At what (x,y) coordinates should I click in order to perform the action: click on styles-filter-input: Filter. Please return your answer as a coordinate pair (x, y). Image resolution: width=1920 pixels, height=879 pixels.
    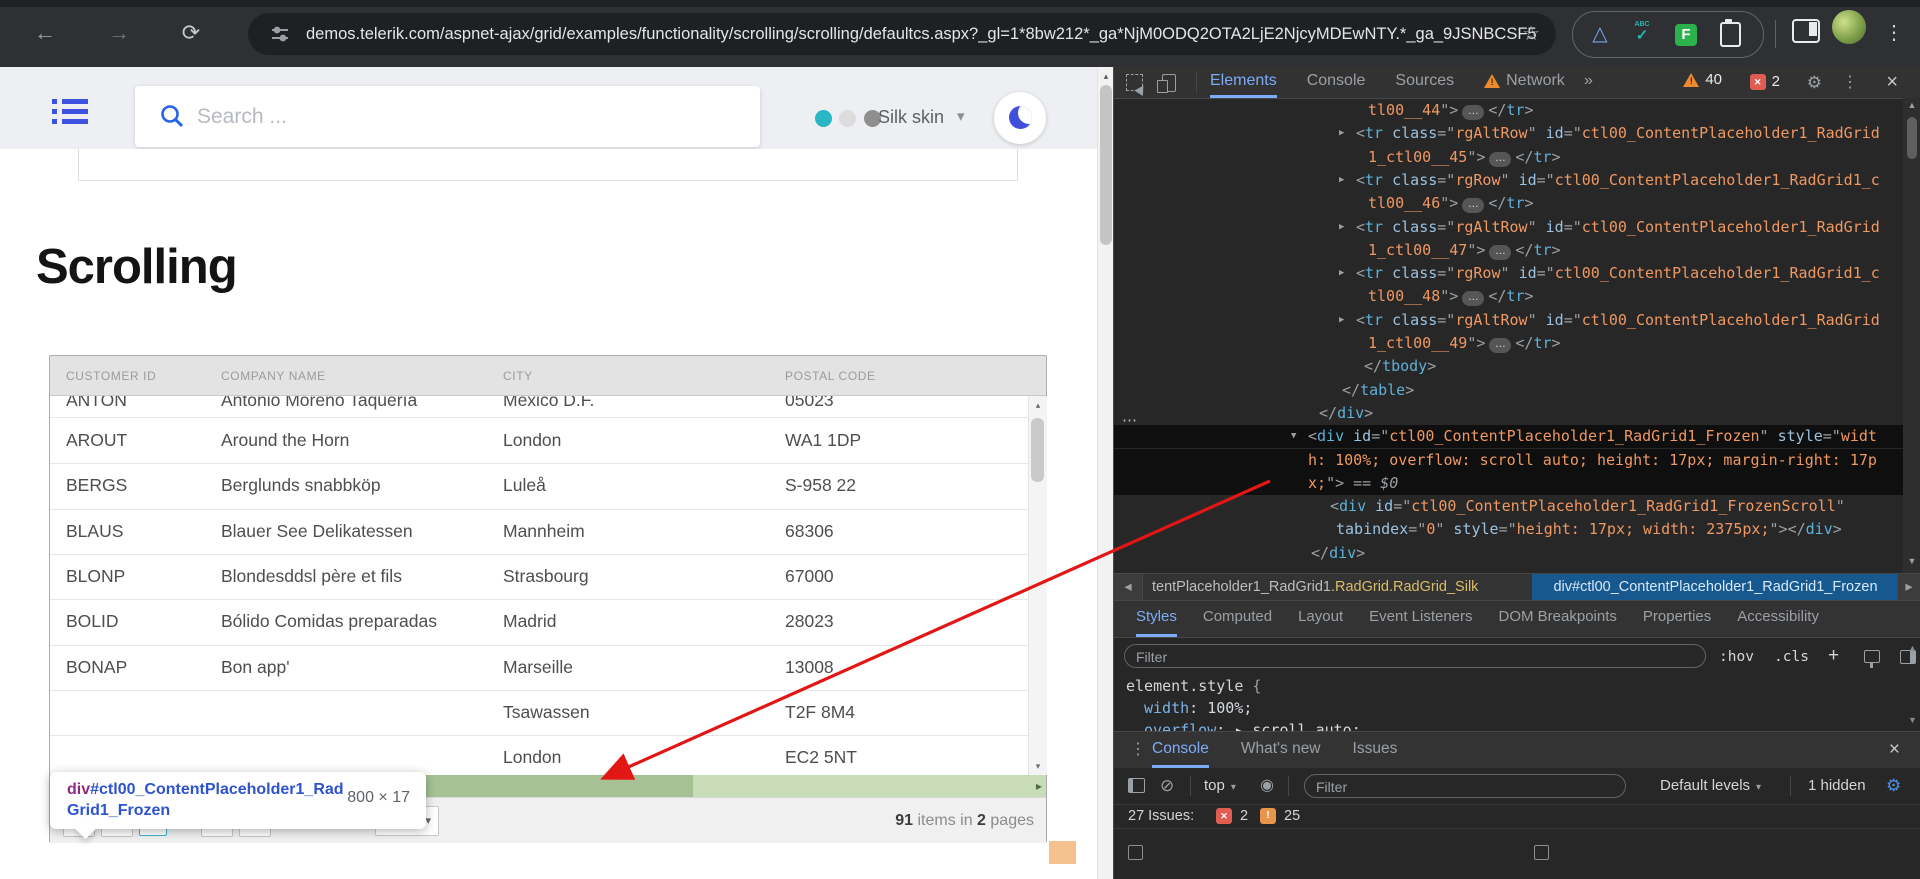
    Looking at the image, I should click on (1415, 656).